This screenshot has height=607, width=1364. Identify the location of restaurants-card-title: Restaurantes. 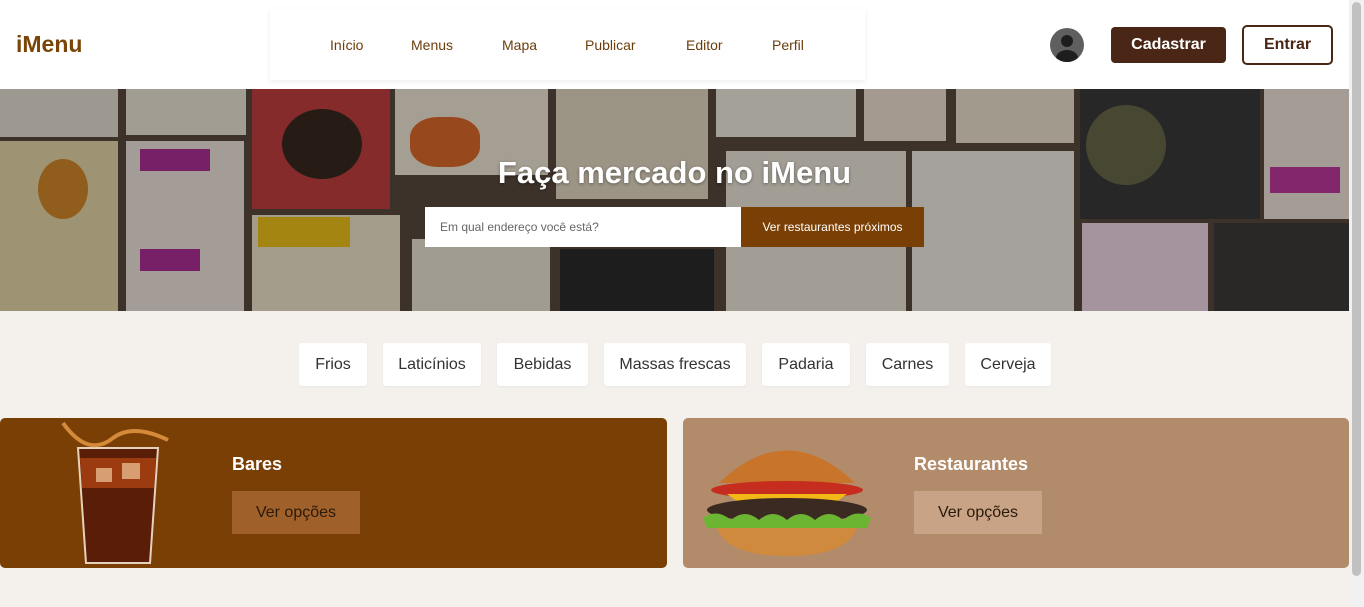
(971, 464).